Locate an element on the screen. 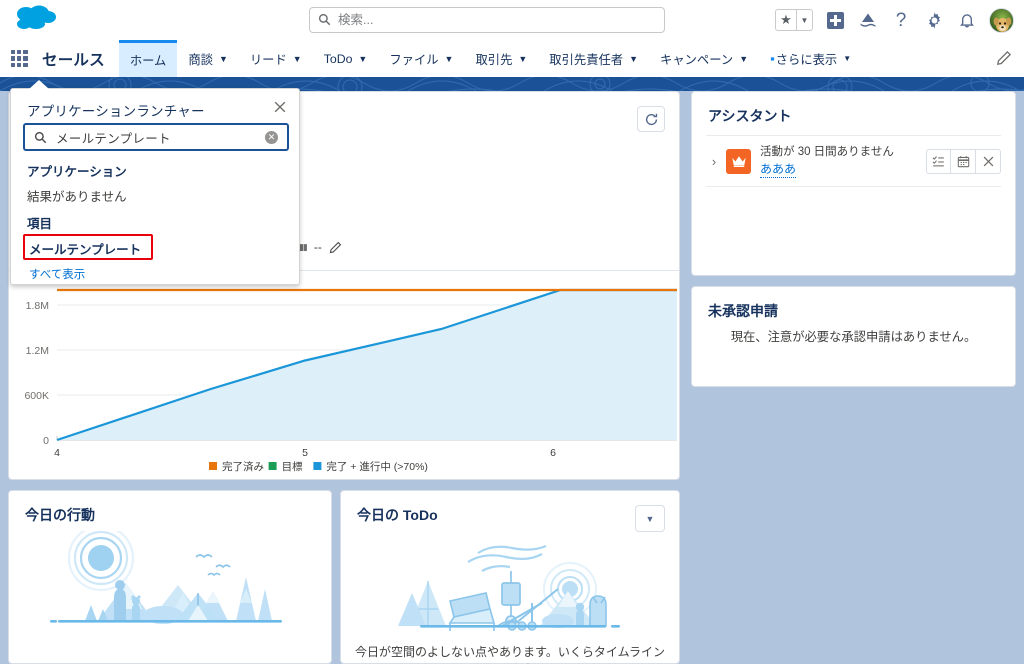  setup-gear-icon is located at coordinates (934, 20).